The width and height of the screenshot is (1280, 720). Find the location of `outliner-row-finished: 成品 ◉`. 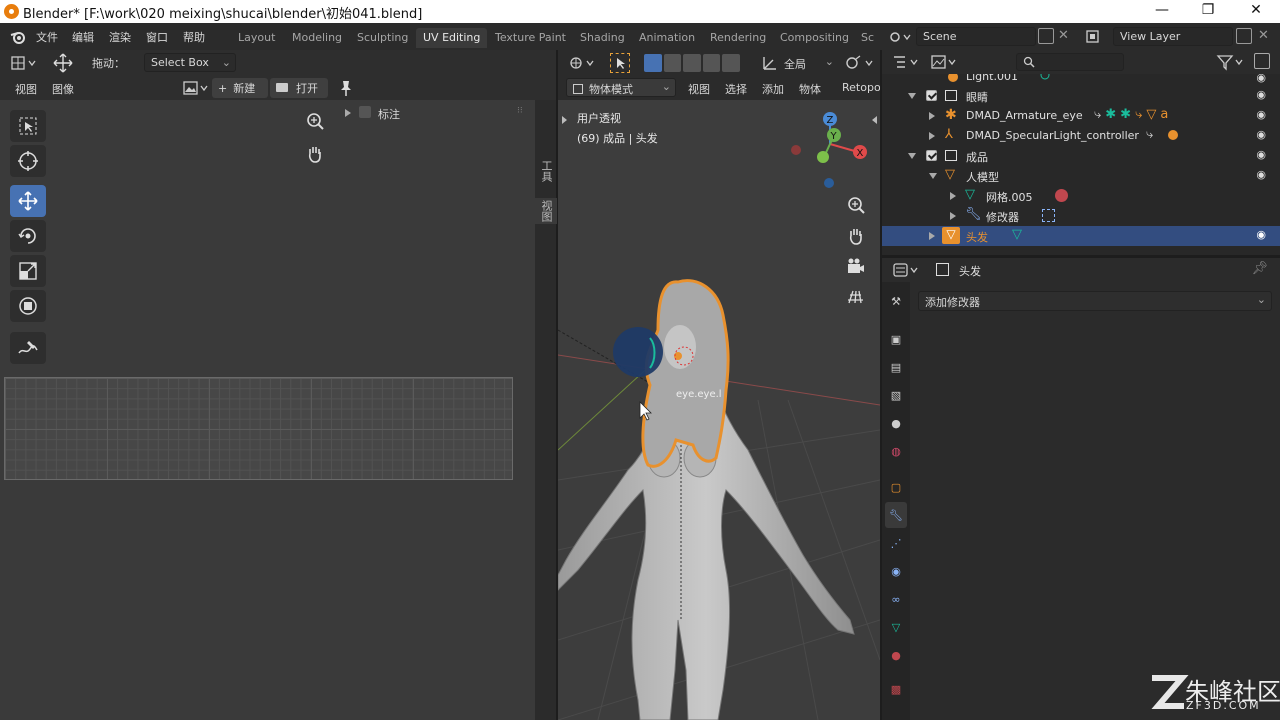

outliner-row-finished: 成品 ◉ is located at coordinates (1081, 156).